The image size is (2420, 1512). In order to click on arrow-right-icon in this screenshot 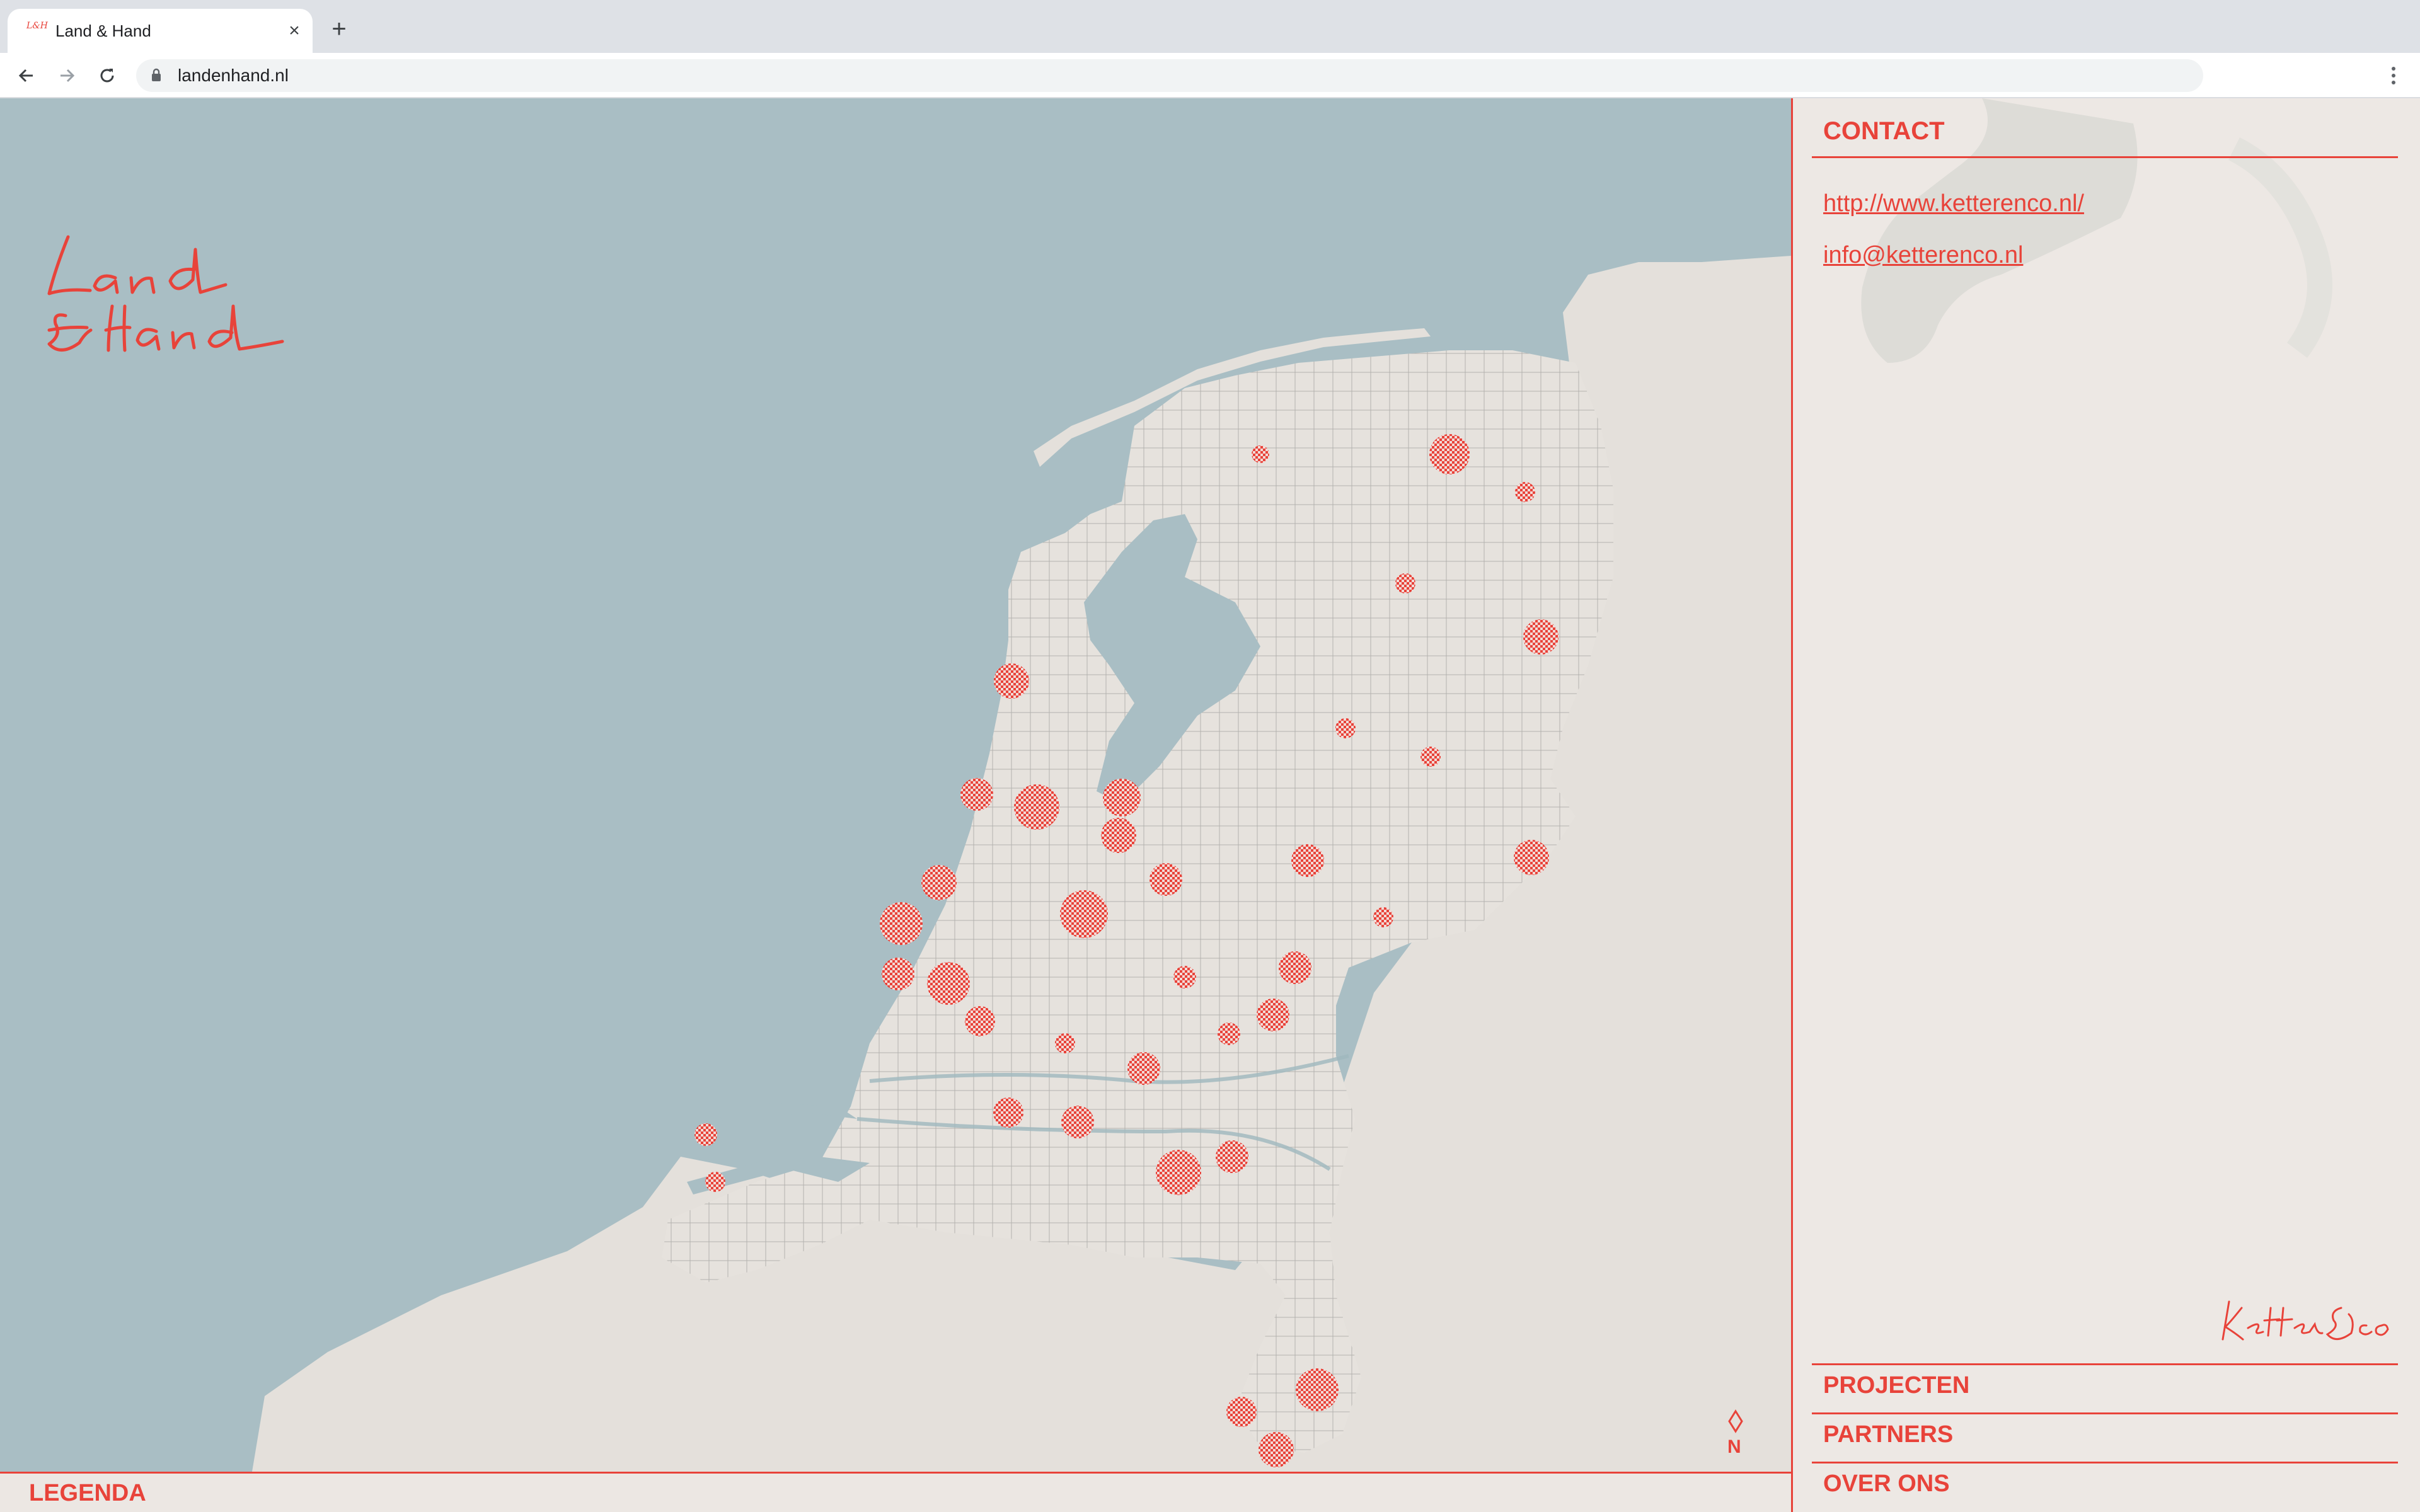, I will do `click(68, 76)`.